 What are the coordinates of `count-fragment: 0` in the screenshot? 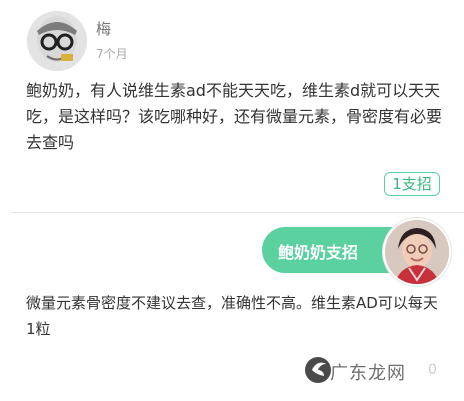 It's located at (432, 370).